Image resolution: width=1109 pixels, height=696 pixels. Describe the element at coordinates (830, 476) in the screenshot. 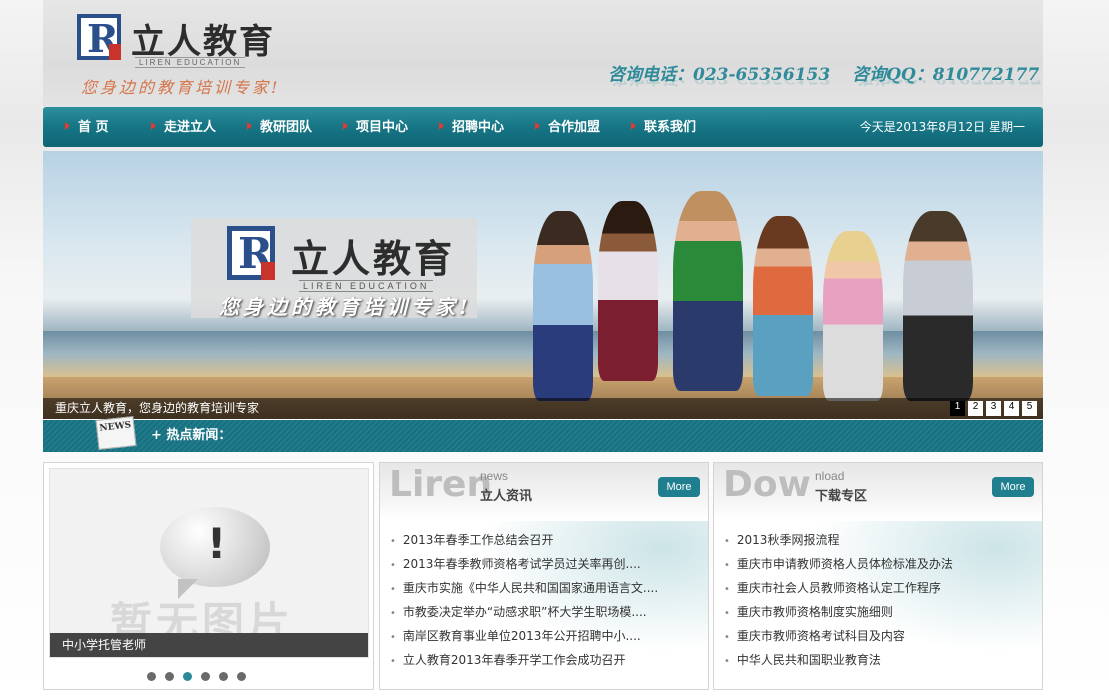

I see `download-box-small-en: nload` at that location.